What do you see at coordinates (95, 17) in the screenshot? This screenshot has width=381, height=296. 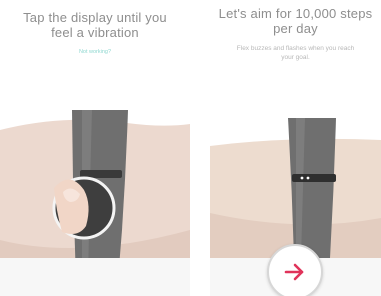 I see `heading-line-1: Tap the display until you` at bounding box center [95, 17].